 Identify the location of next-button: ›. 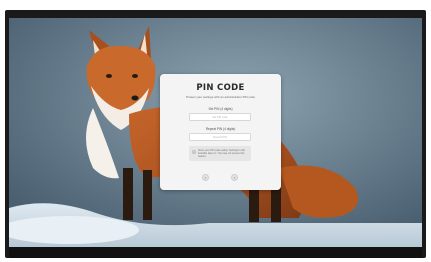
(234, 177).